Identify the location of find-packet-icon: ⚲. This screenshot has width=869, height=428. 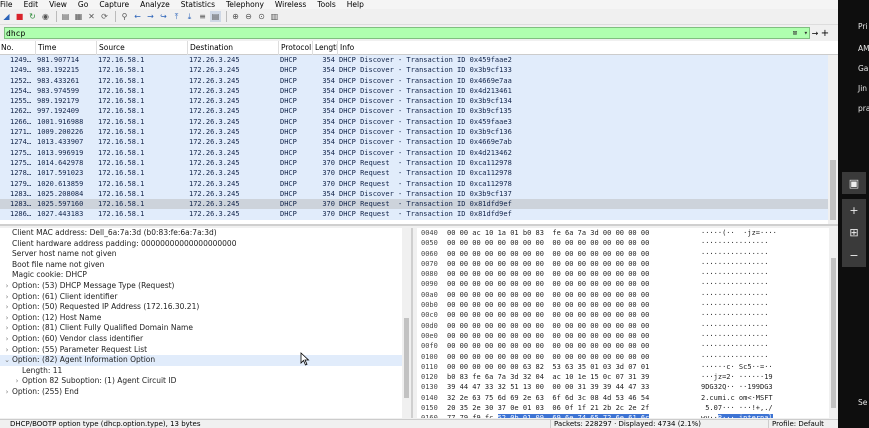
(124, 16).